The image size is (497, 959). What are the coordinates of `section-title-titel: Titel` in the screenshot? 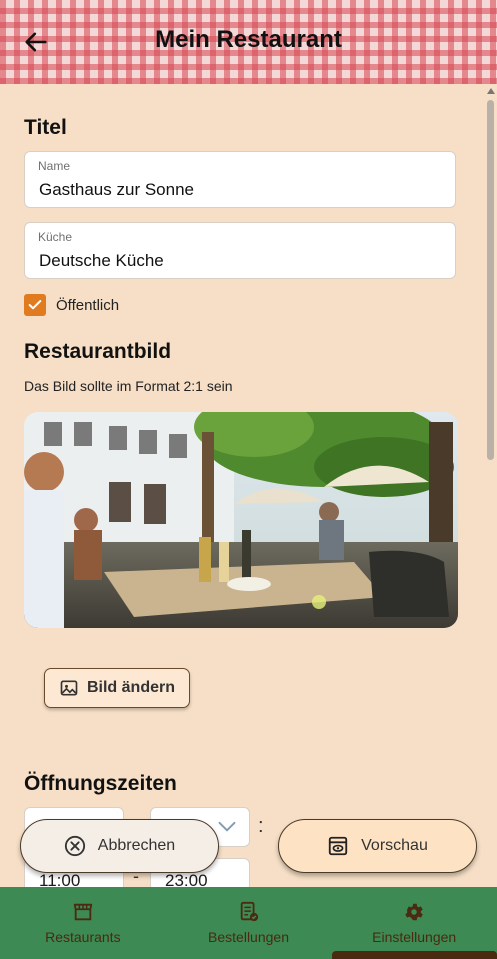 It's located at (45, 127).